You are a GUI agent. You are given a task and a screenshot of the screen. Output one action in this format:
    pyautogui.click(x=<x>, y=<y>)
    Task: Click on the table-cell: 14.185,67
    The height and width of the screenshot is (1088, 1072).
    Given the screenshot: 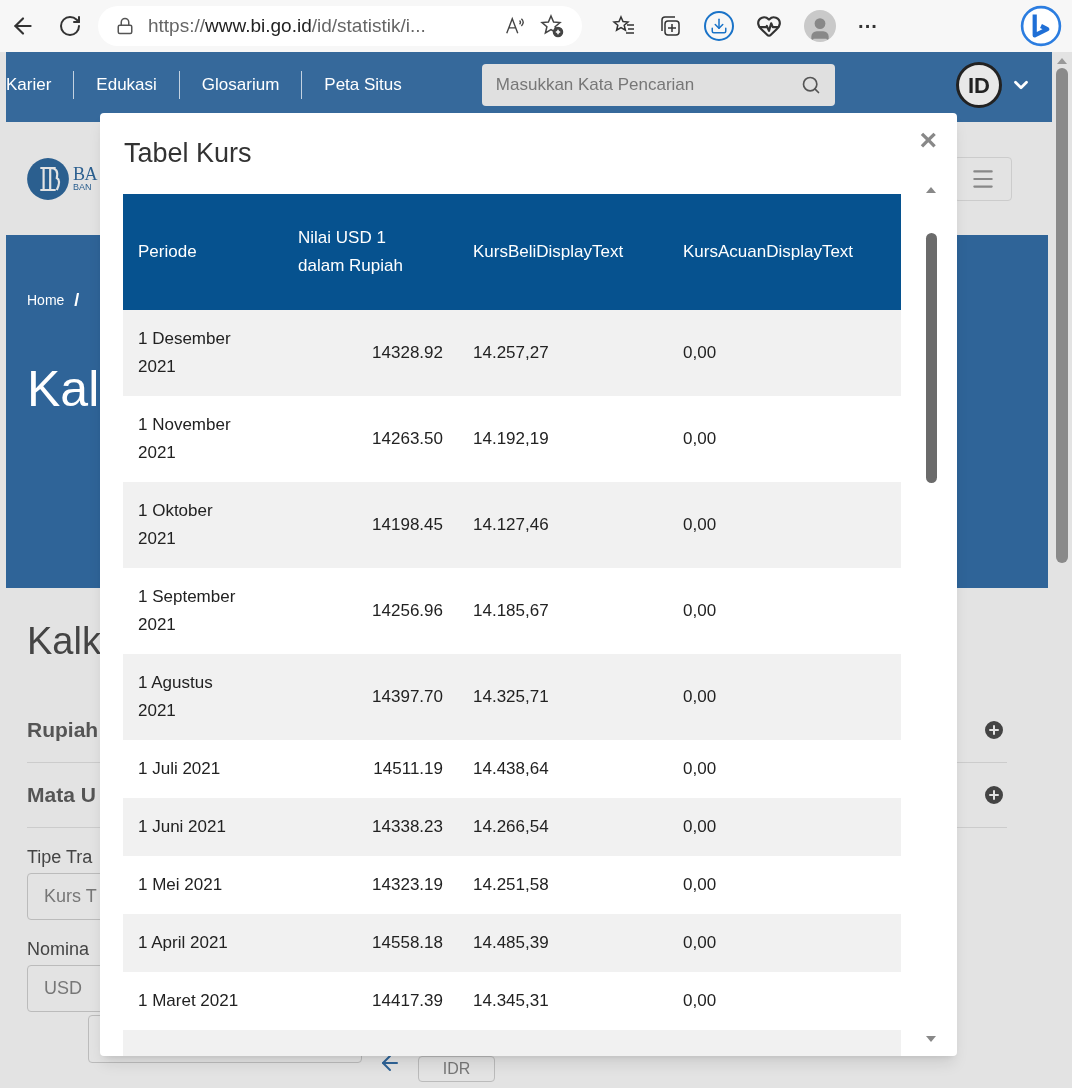 What is the action you would take?
    pyautogui.click(x=511, y=610)
    